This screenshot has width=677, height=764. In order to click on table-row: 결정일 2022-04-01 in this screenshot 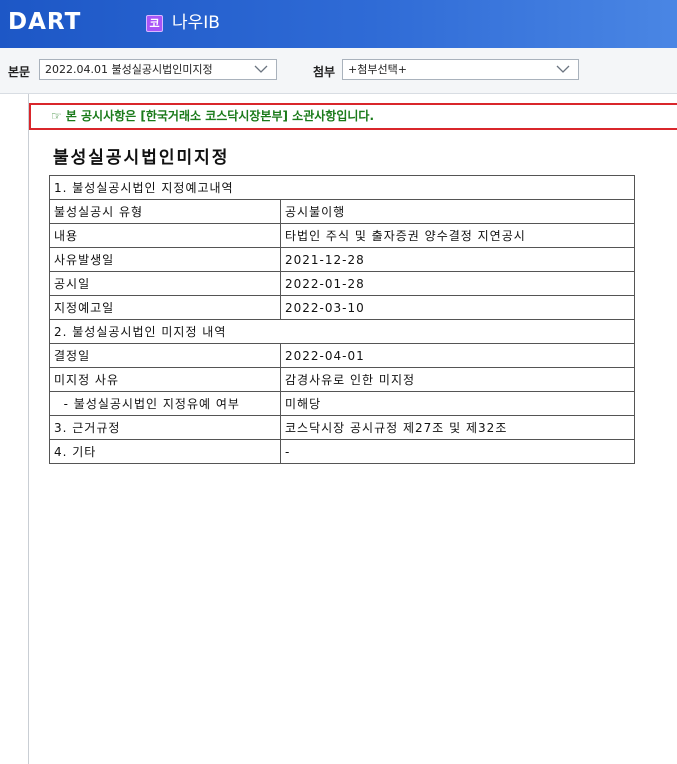, I will do `click(342, 355)`.